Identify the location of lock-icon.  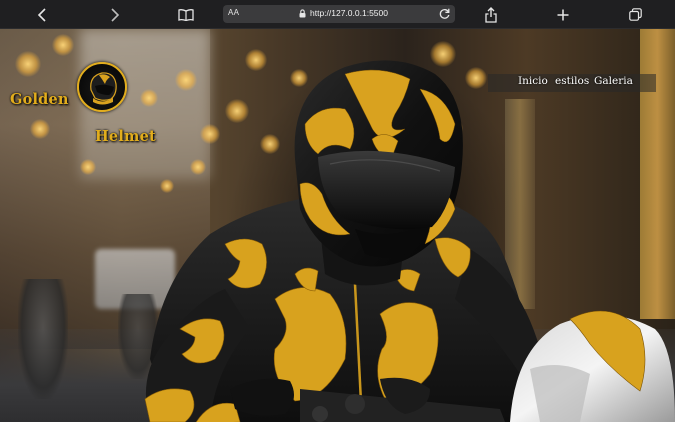
(302, 13).